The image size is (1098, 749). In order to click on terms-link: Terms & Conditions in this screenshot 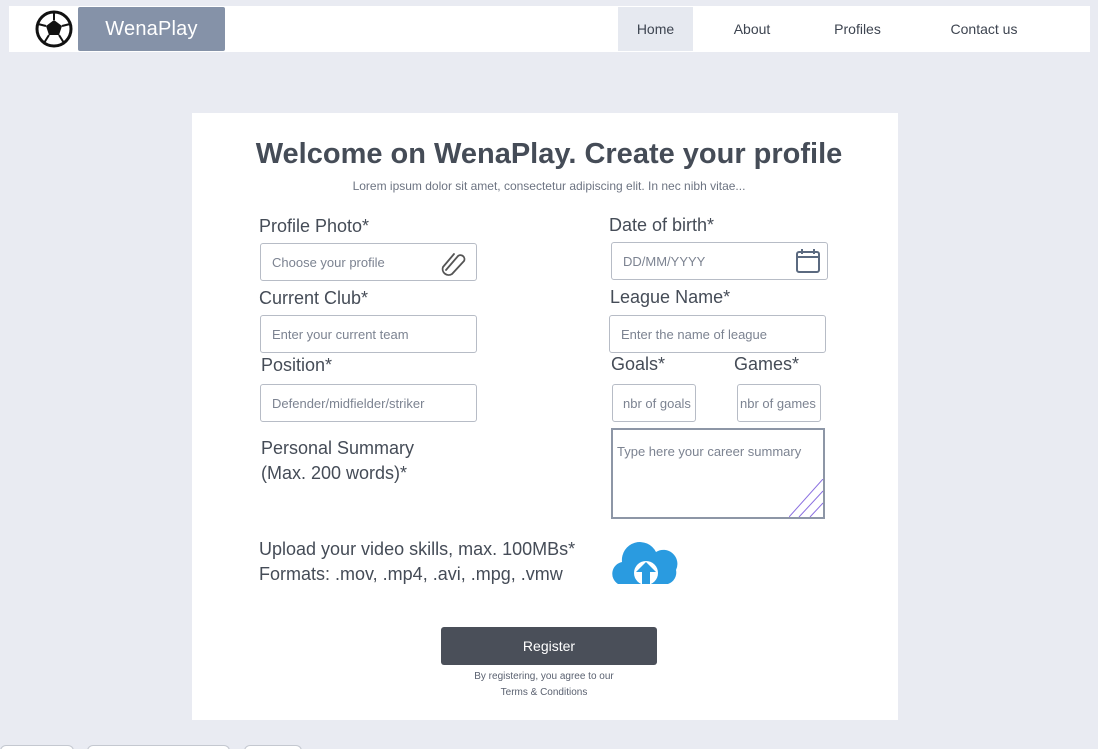, I will do `click(544, 692)`.